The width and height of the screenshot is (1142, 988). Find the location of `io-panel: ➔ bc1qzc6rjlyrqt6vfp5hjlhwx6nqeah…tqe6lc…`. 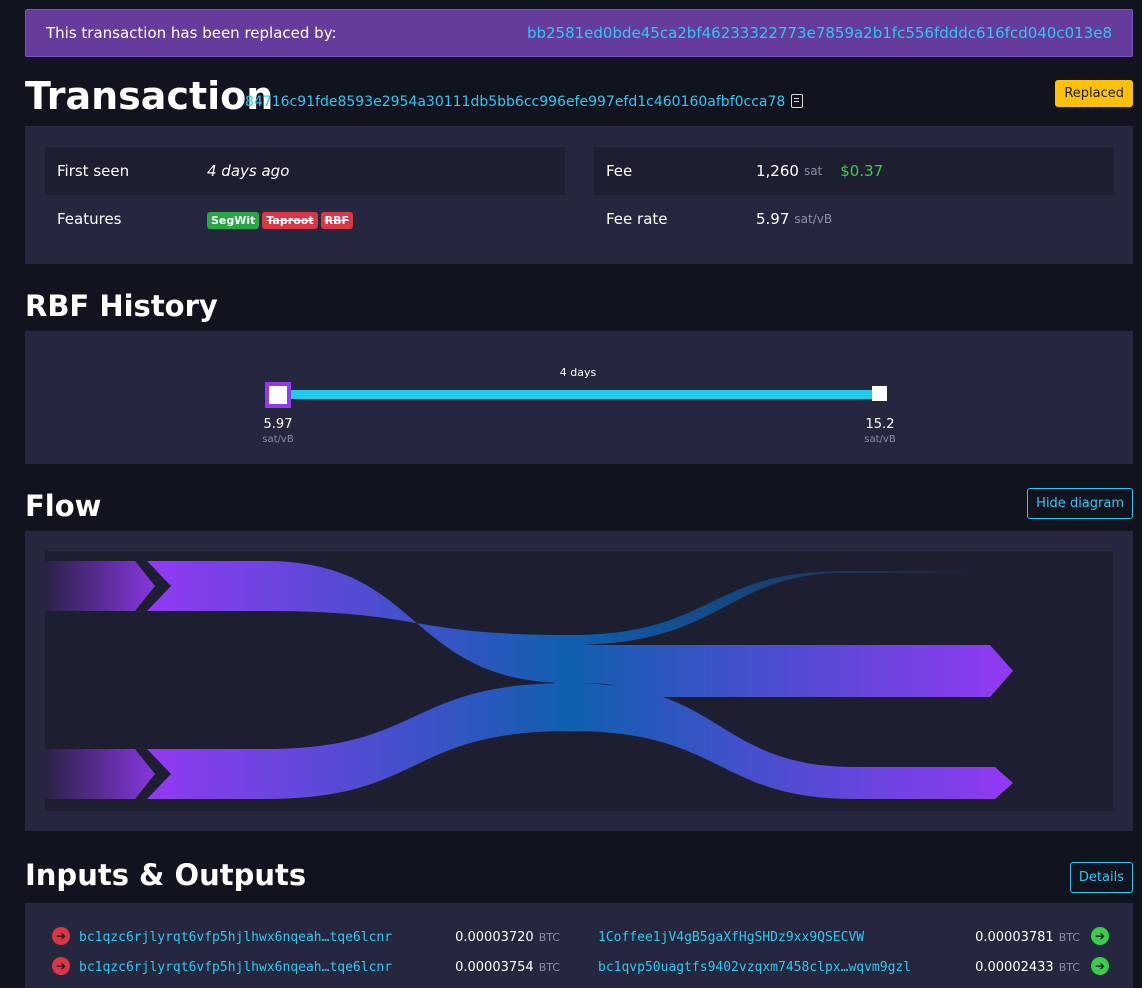

io-panel: ➔ bc1qzc6rjlyrqt6vfp5hjlhwx6nqeah…tqe6lc… is located at coordinates (579, 945).